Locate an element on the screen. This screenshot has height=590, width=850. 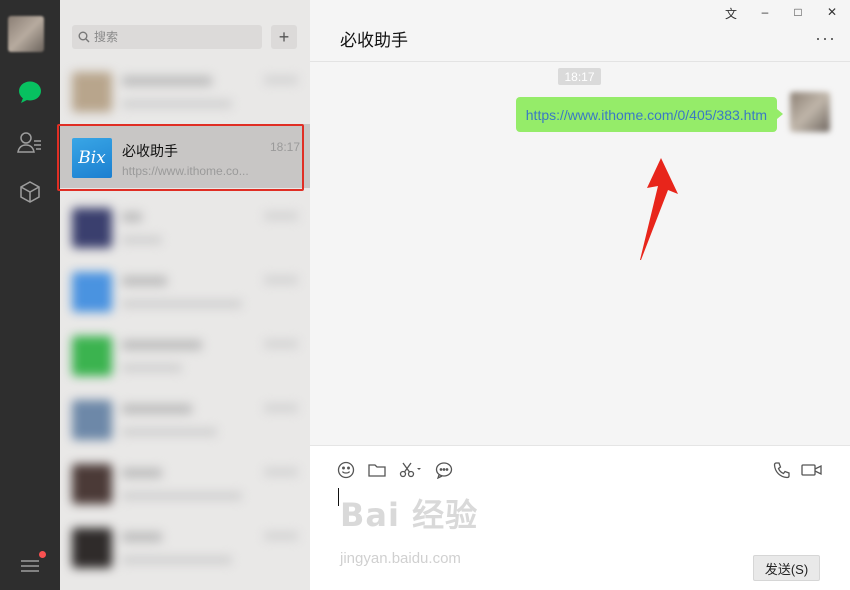
contacts-icon is located at coordinates (30, 142).